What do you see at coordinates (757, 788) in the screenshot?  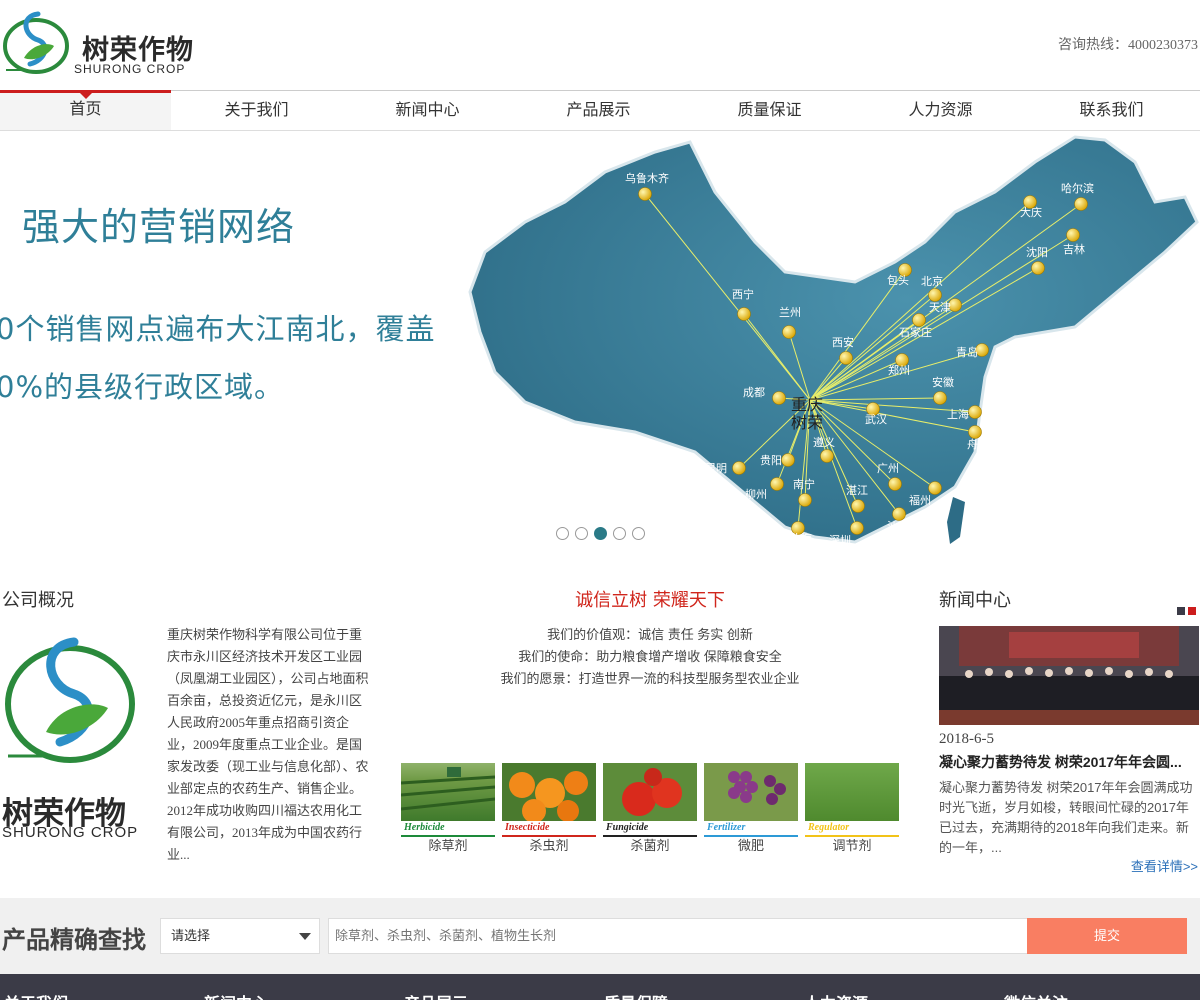 I see `grapes-icon` at bounding box center [757, 788].